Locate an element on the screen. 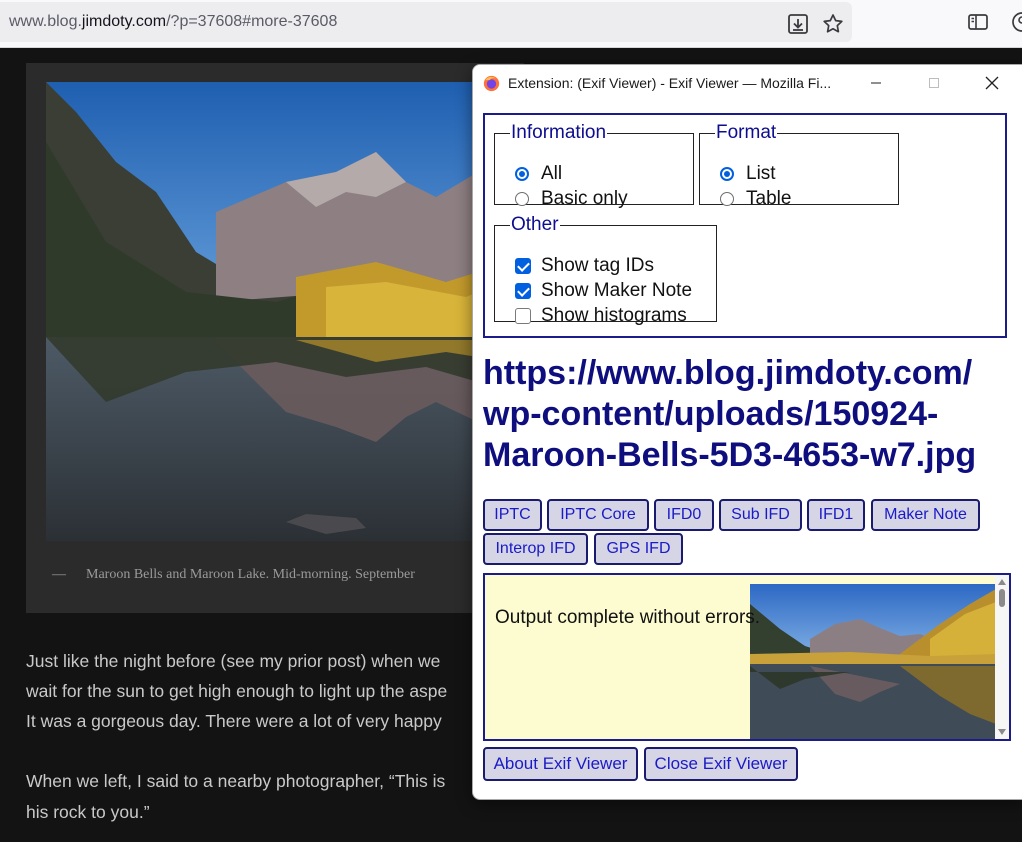 The image size is (1022, 842). url-bar: www.blog.jimdoty.com/?p=37608#more-37608 is located at coordinates (426, 22).